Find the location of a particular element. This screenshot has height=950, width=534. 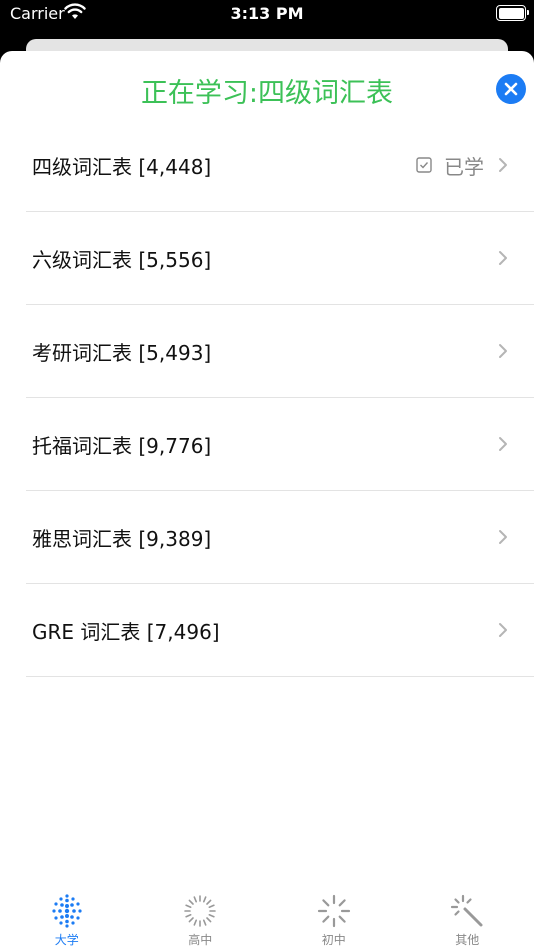

checkbox-checked-icon is located at coordinates (424, 165).